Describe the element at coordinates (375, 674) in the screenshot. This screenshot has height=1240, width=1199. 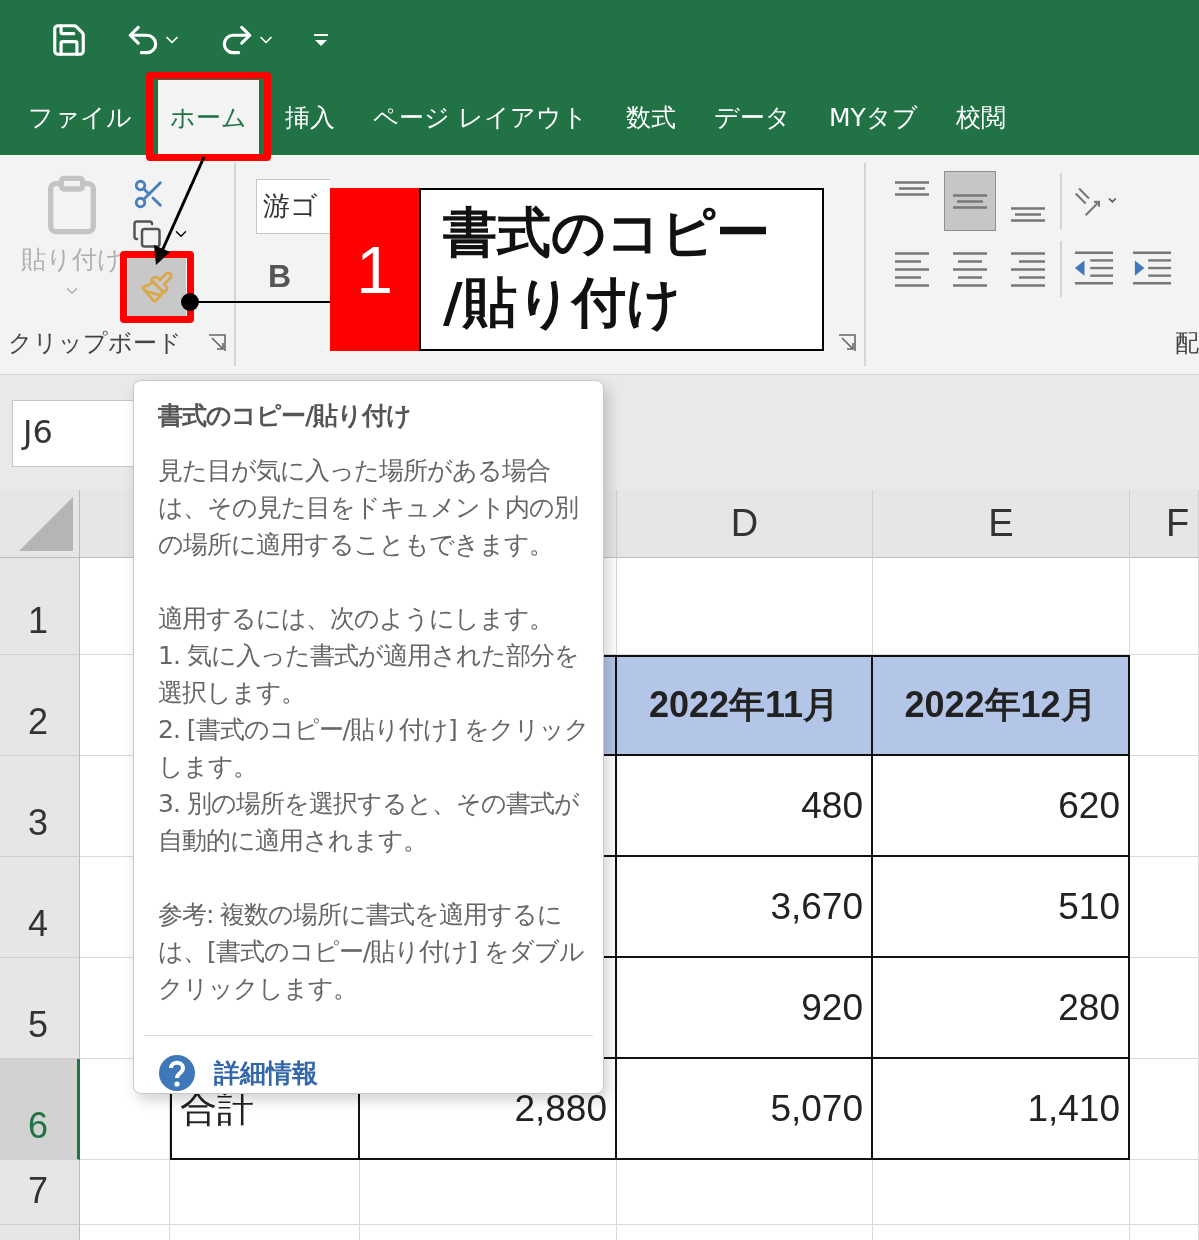
I see `tooltip-step: 1. 気に入った書式が適用された部分を選択します。` at that location.